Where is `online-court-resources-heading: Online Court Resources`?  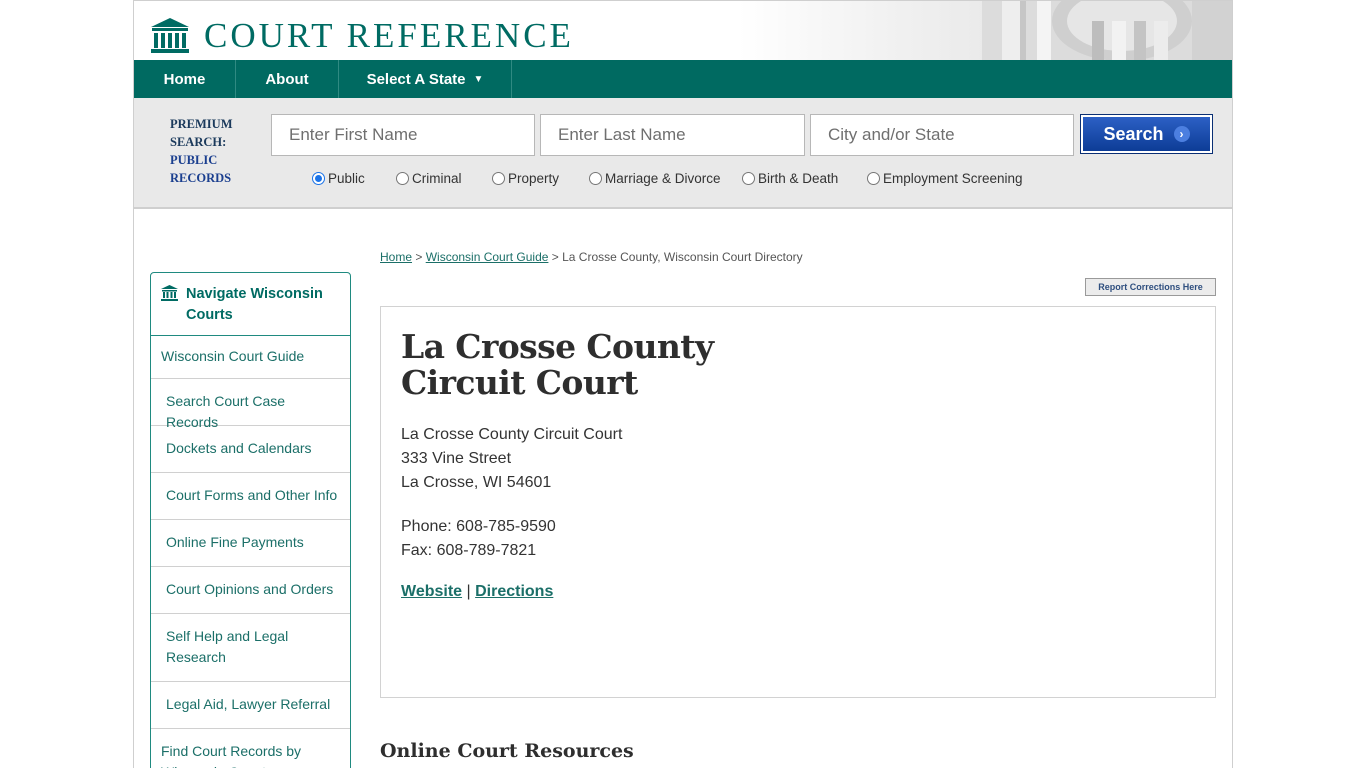
online-court-resources-heading: Online Court Resources is located at coordinates (507, 751).